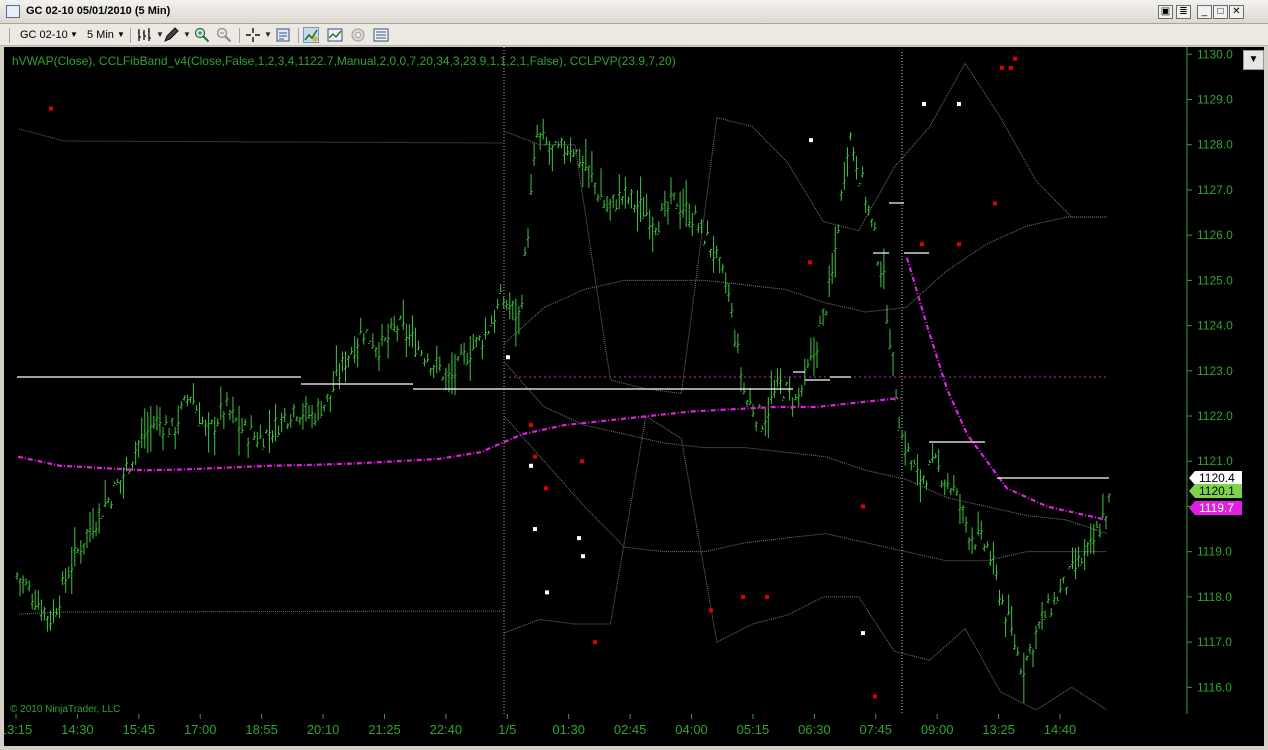  I want to click on minimize-button: _, so click(1204, 12).